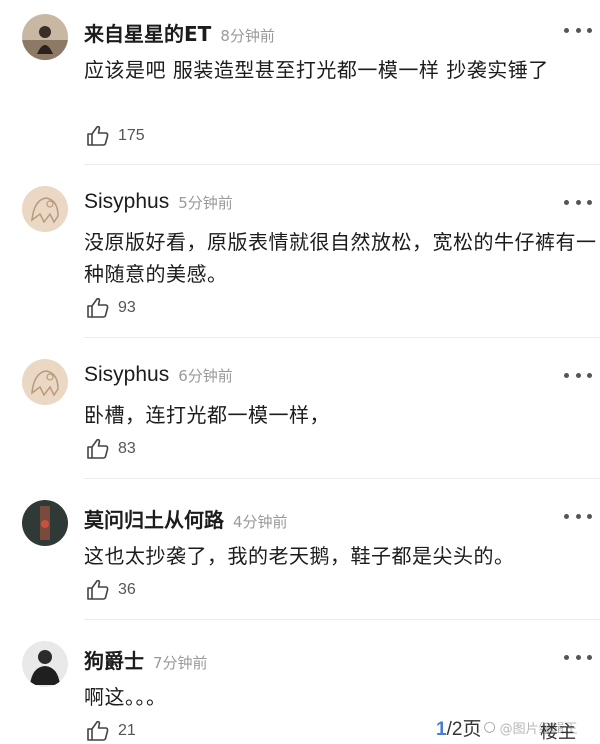 The width and height of the screenshot is (600, 744). I want to click on like-button: 175, so click(115, 136).